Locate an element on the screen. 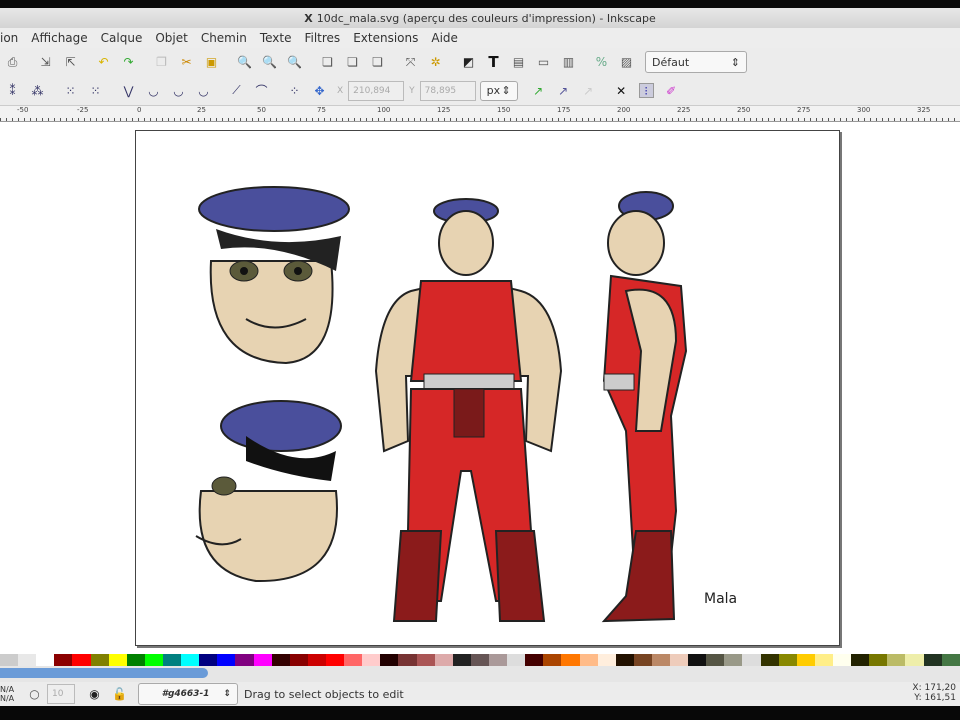 The image size is (960, 720). transform-icon: % is located at coordinates (601, 62).